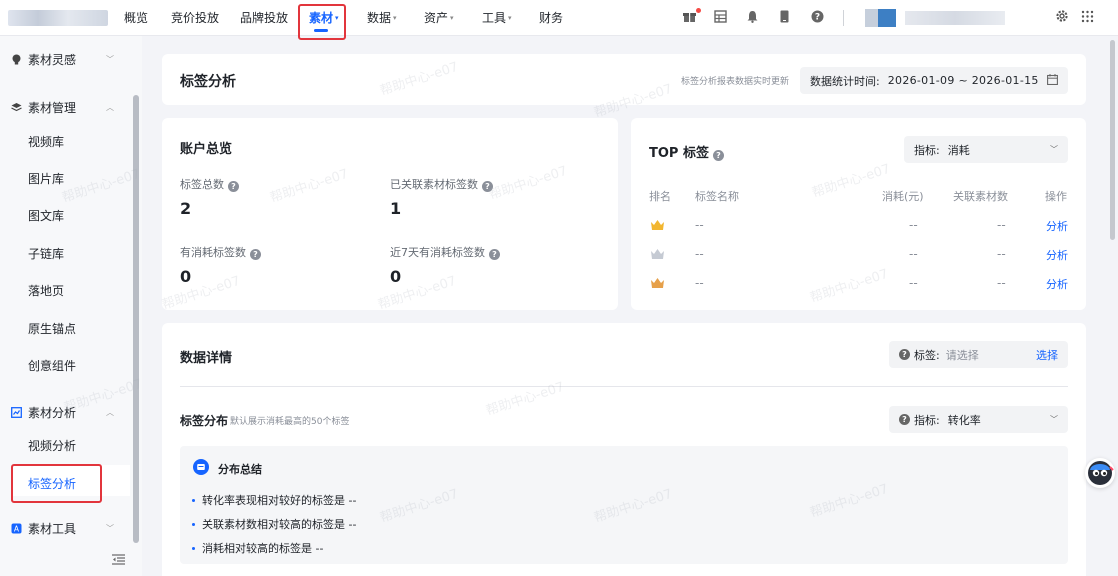 This screenshot has height=576, width=1118. I want to click on bronze-crown-icon, so click(657, 284).